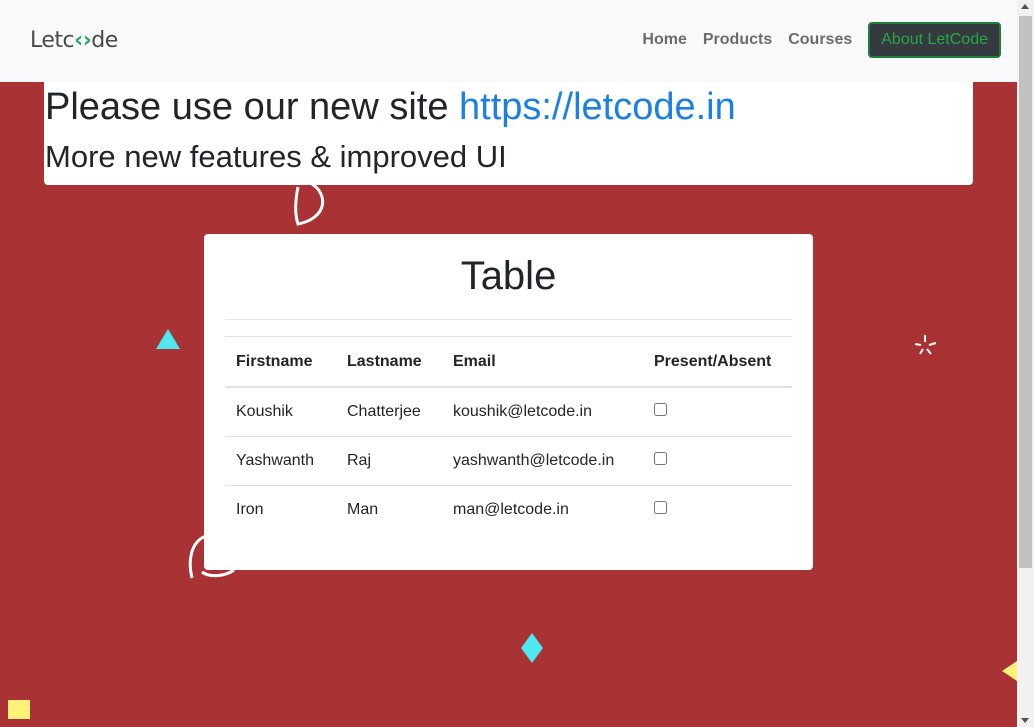 The height and width of the screenshot is (727, 1034). Describe the element at coordinates (252, 107) in the screenshot. I see `notice-headline-text: Please use our new site` at that location.